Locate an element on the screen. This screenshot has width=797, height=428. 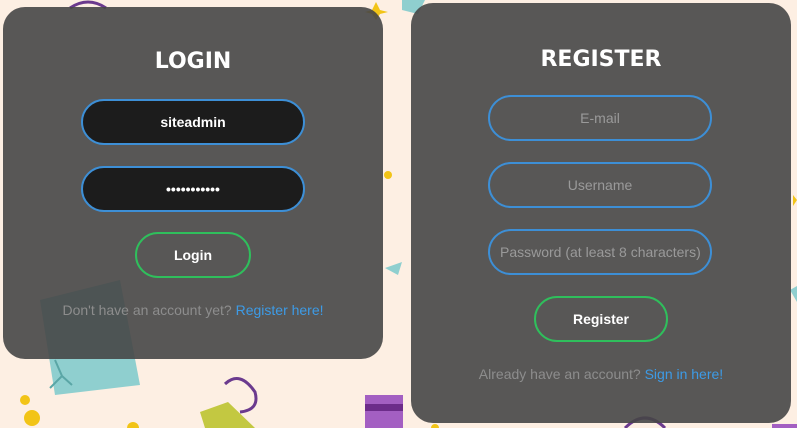
signin-prompt: Already have an account? Sign in here! is located at coordinates (601, 374).